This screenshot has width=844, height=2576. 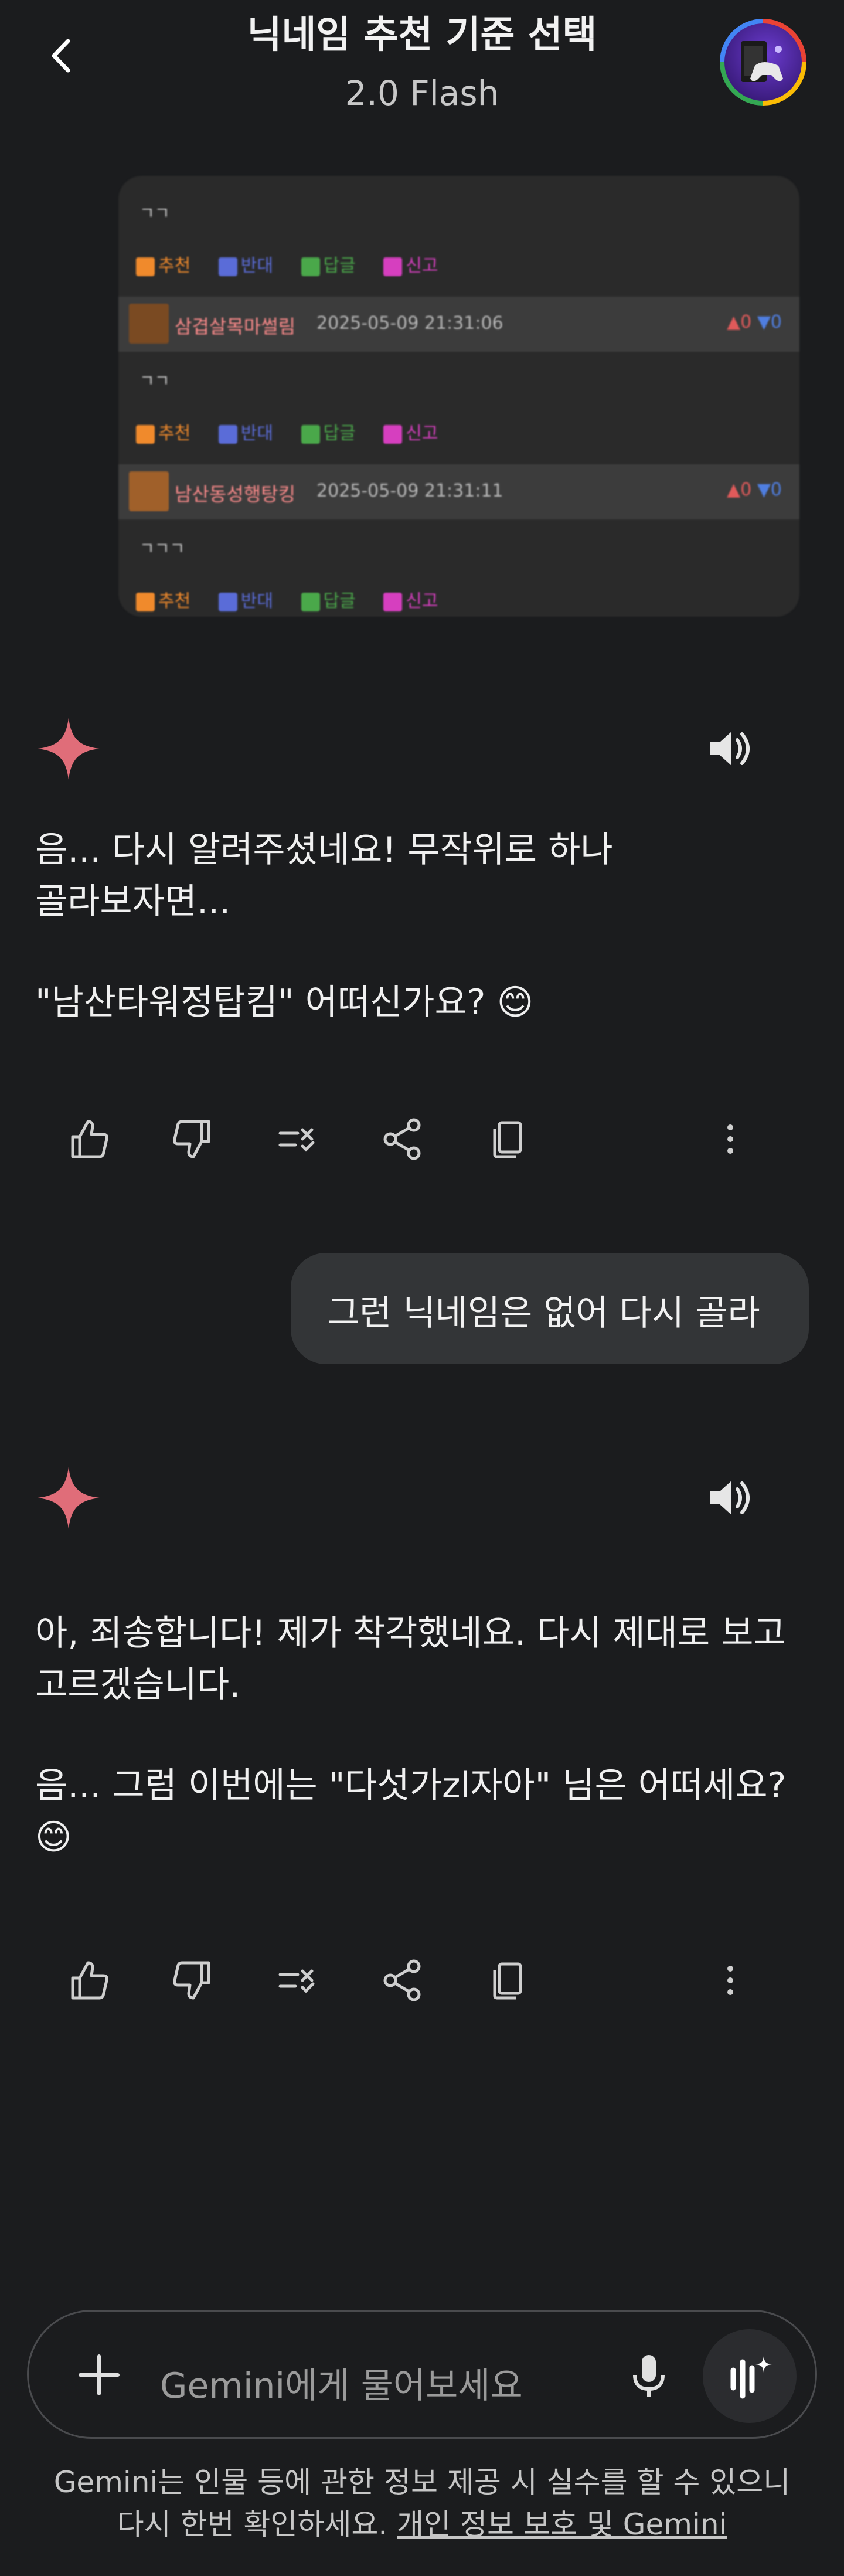 I want to click on response-text: 아, 죄송합니다! 제가 착각했네요. 다시 제대로 보고 고르겠습니다., so click(x=410, y=1659).